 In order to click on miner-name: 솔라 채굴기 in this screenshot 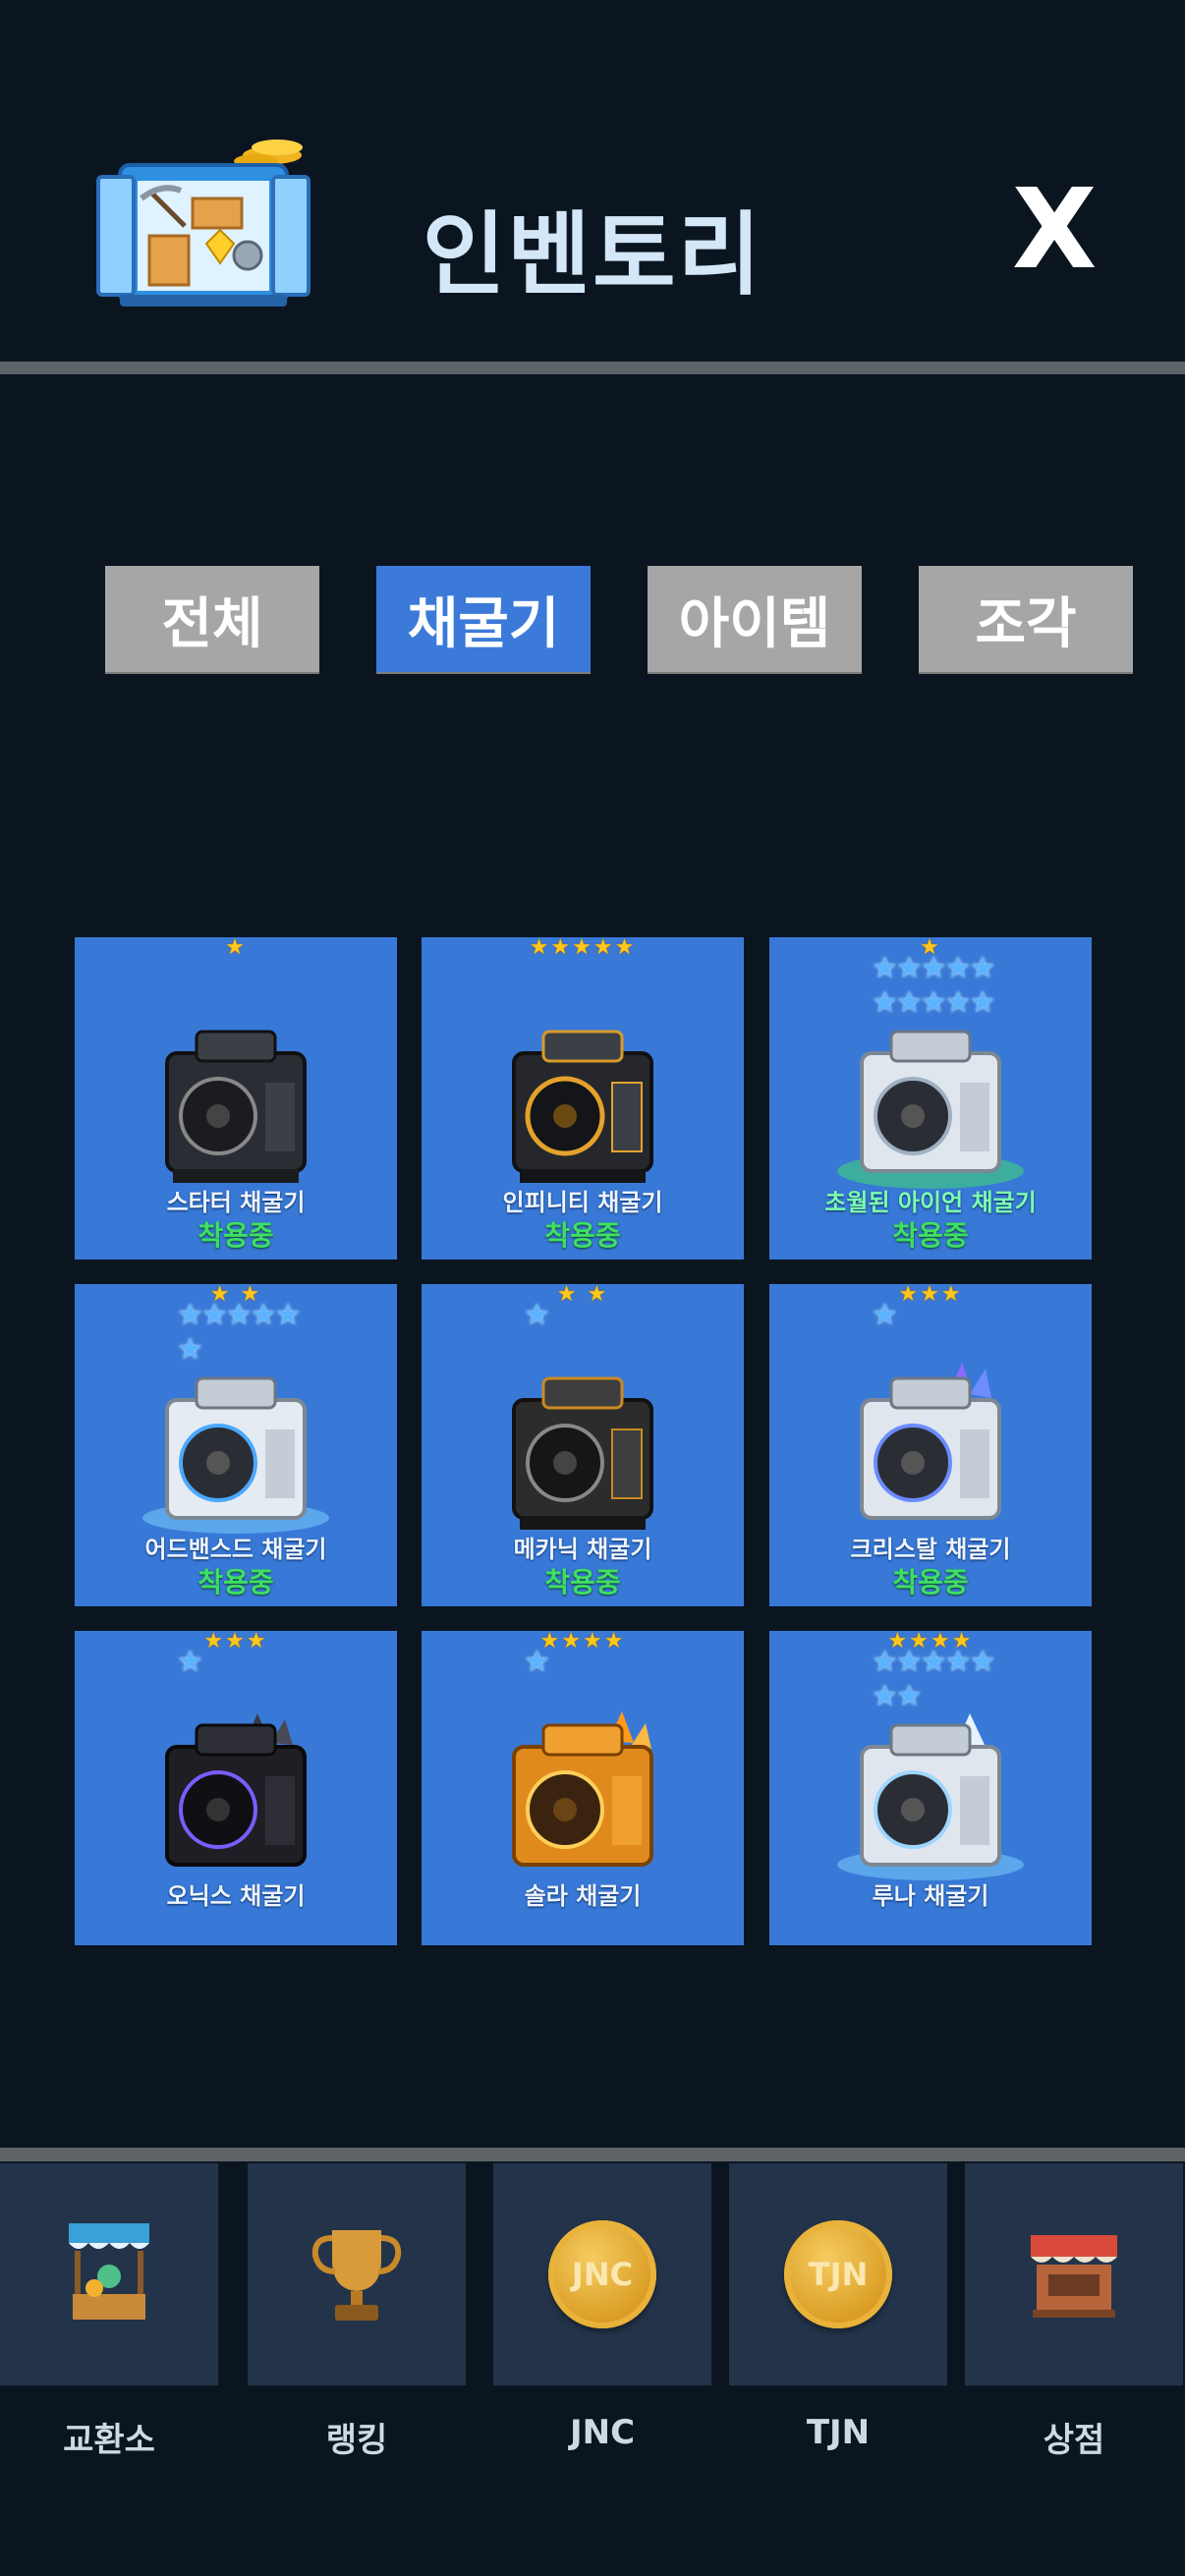, I will do `click(583, 1896)`.